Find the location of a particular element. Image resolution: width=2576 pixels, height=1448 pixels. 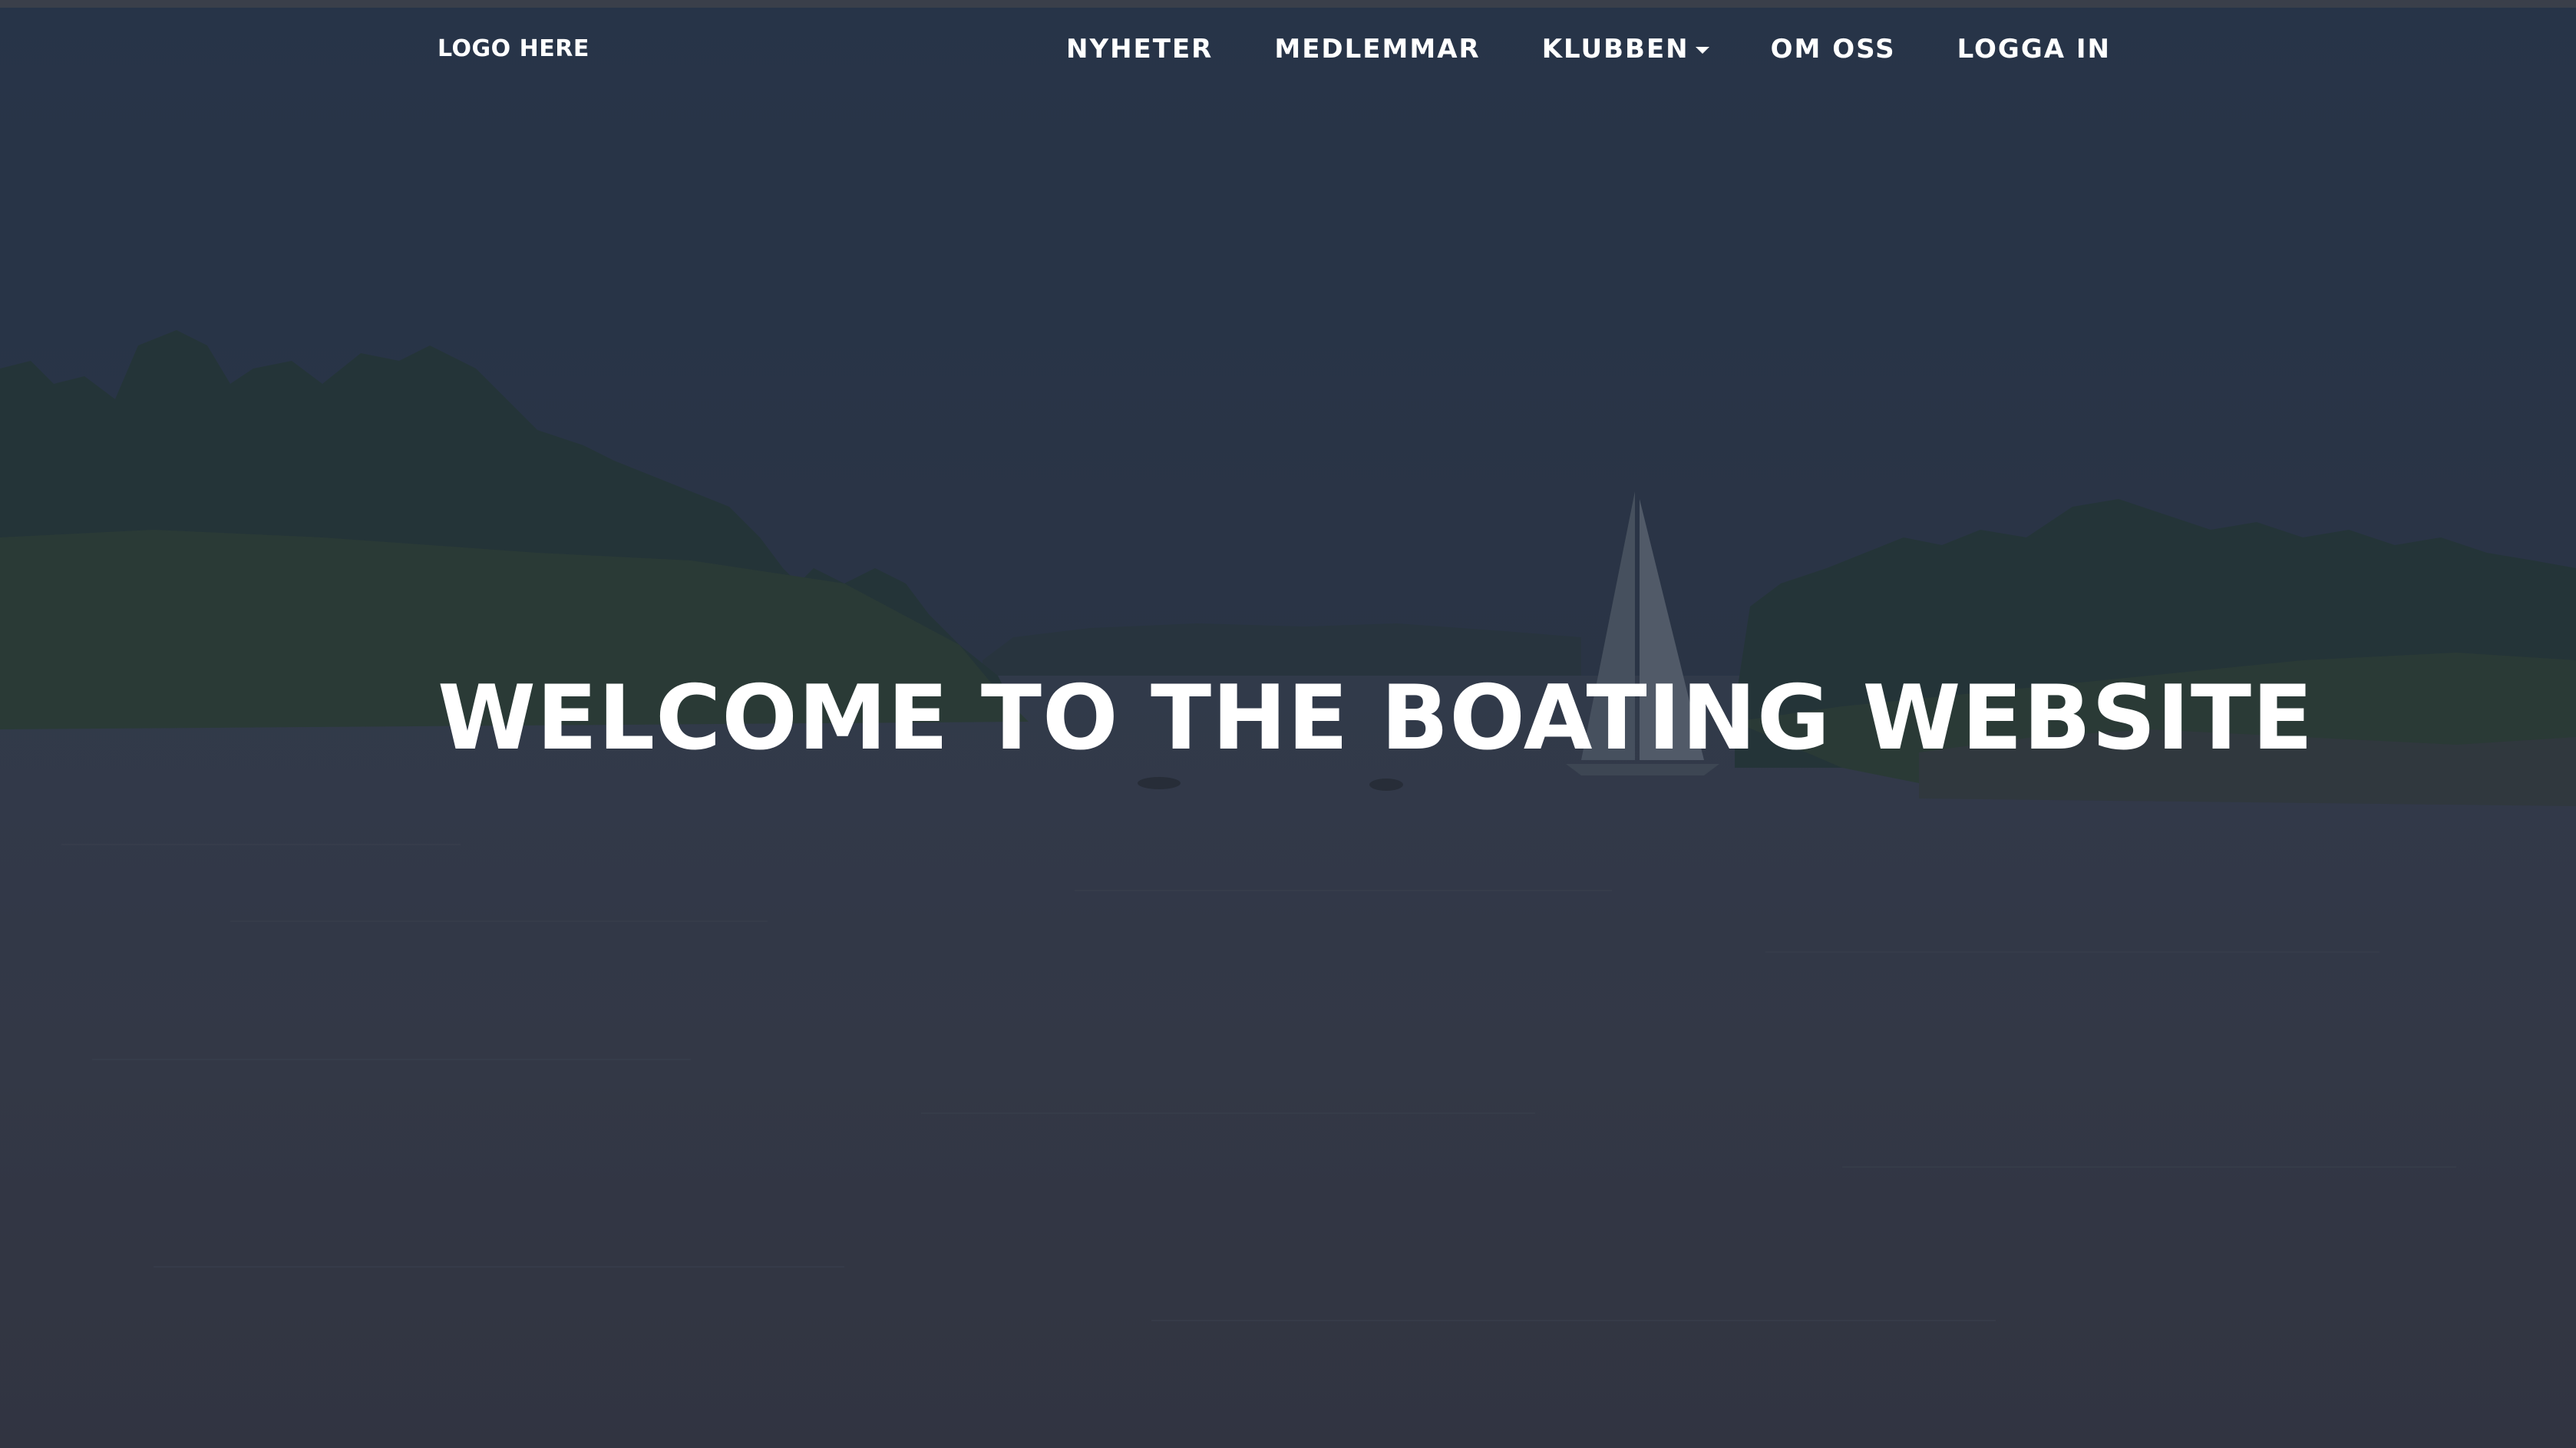

nav-item-nyheter: NYHETER is located at coordinates (1139, 49).